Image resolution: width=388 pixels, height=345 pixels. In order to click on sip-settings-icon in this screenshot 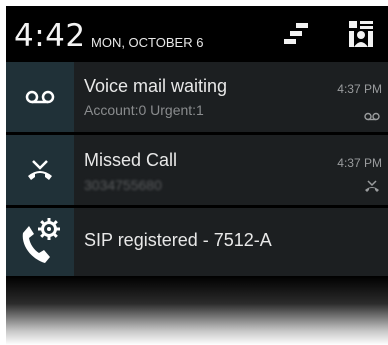, I will do `click(40, 242)`.